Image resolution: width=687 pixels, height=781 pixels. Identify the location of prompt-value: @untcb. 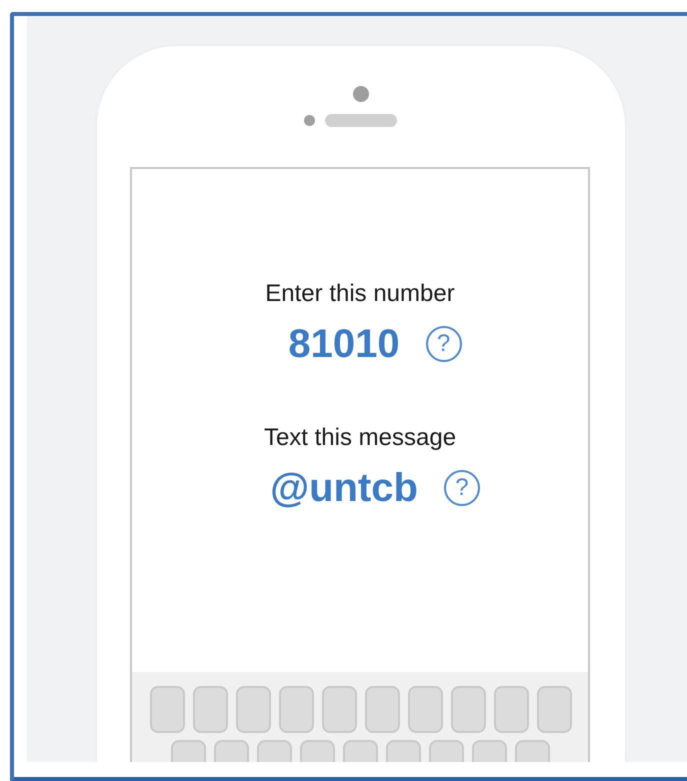
(344, 488).